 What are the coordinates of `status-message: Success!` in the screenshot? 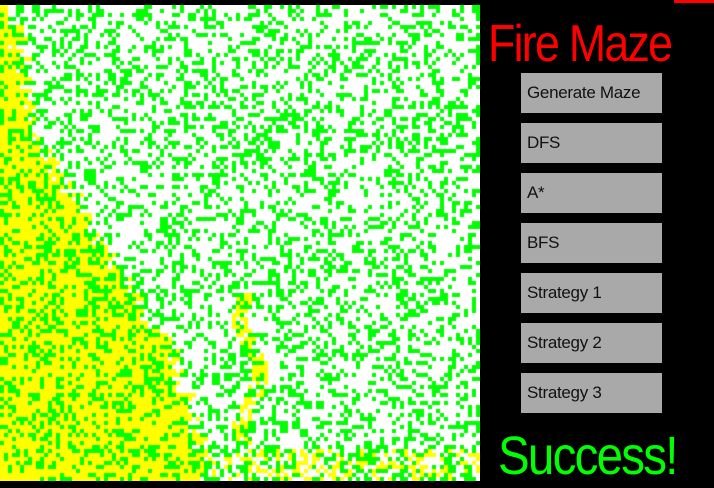 It's located at (588, 456).